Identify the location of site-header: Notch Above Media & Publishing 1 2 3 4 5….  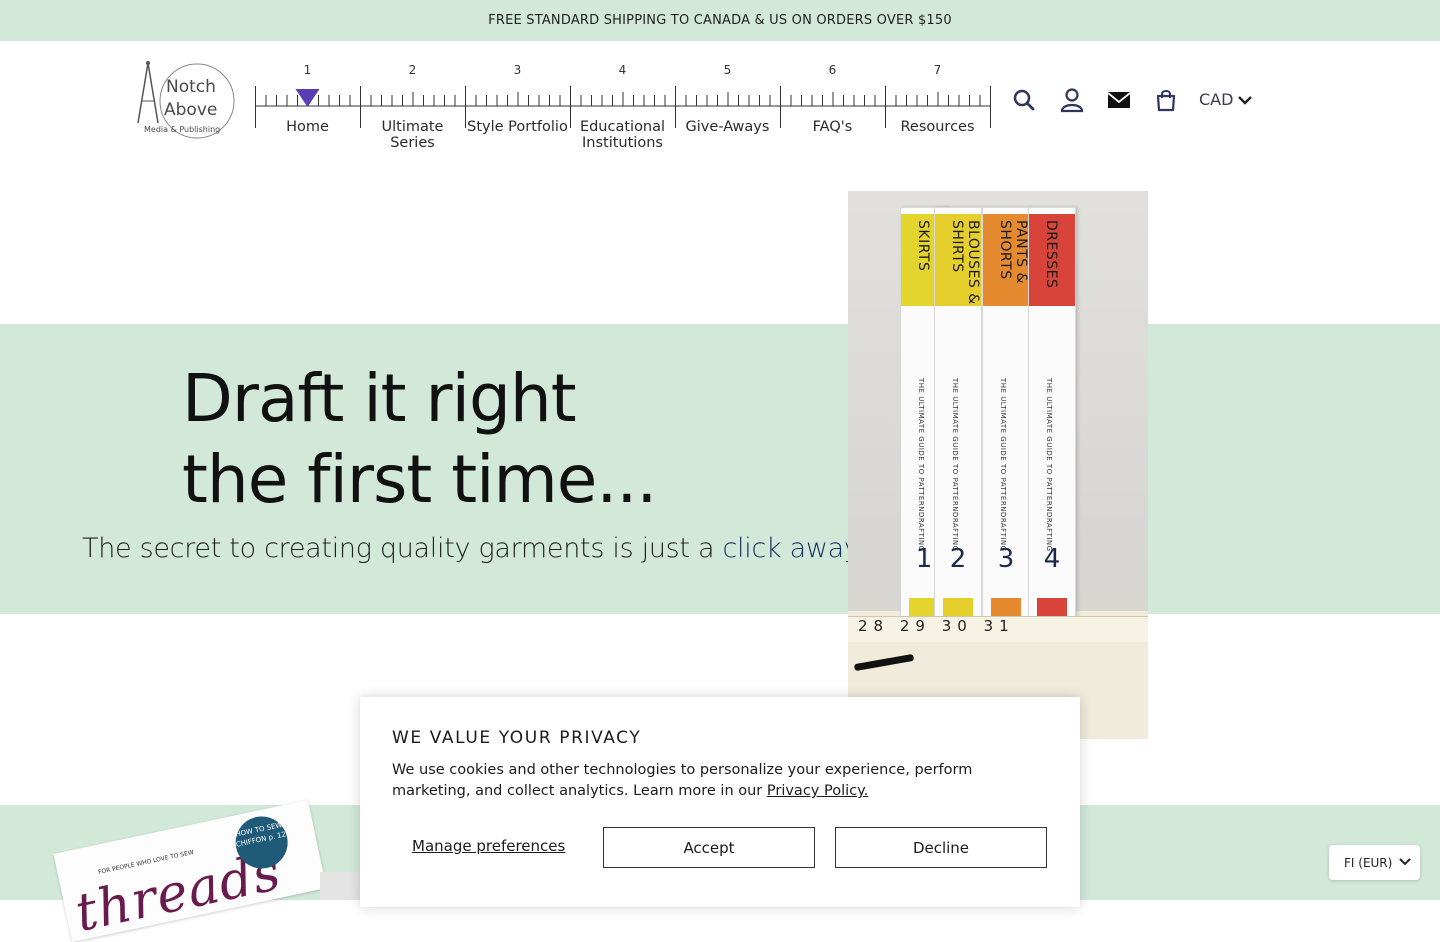
(720, 106).